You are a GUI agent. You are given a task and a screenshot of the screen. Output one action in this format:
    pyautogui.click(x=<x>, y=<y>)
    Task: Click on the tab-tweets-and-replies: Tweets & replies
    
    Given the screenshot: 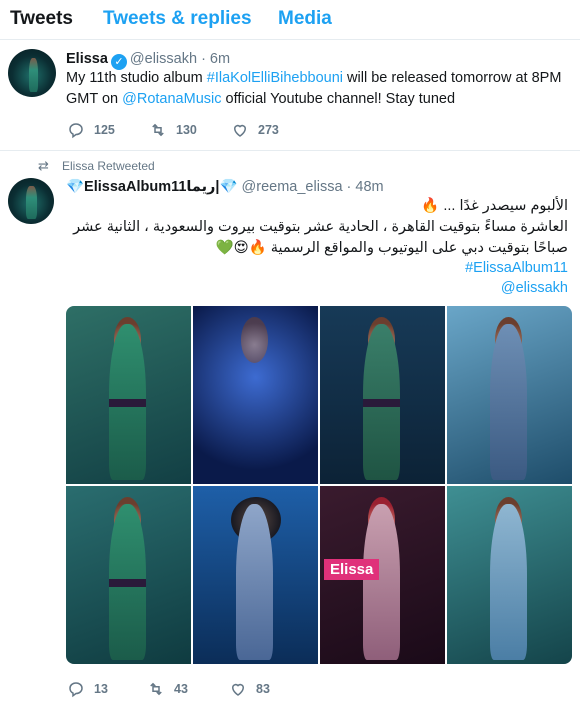 What is the action you would take?
    pyautogui.click(x=177, y=19)
    